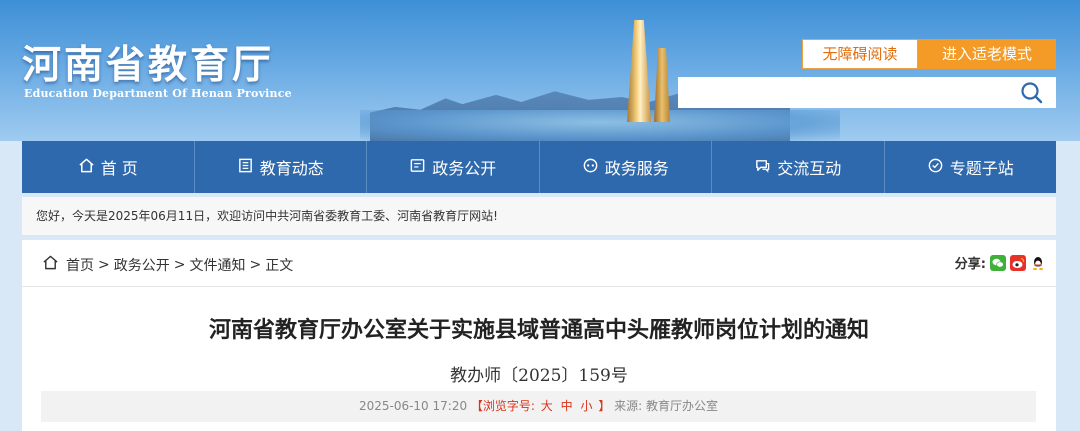 This screenshot has width=1080, height=431. What do you see at coordinates (809, 168) in the screenshot?
I see `nav-item-label: 交流互动` at bounding box center [809, 168].